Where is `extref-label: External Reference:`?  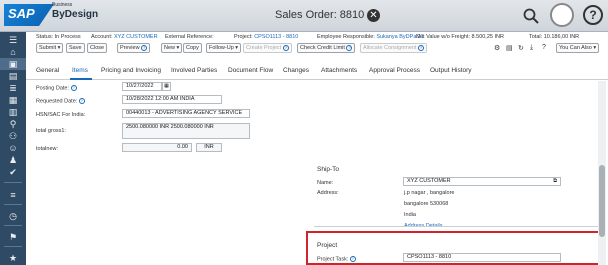
extref-label: External Reference: is located at coordinates (189, 37).